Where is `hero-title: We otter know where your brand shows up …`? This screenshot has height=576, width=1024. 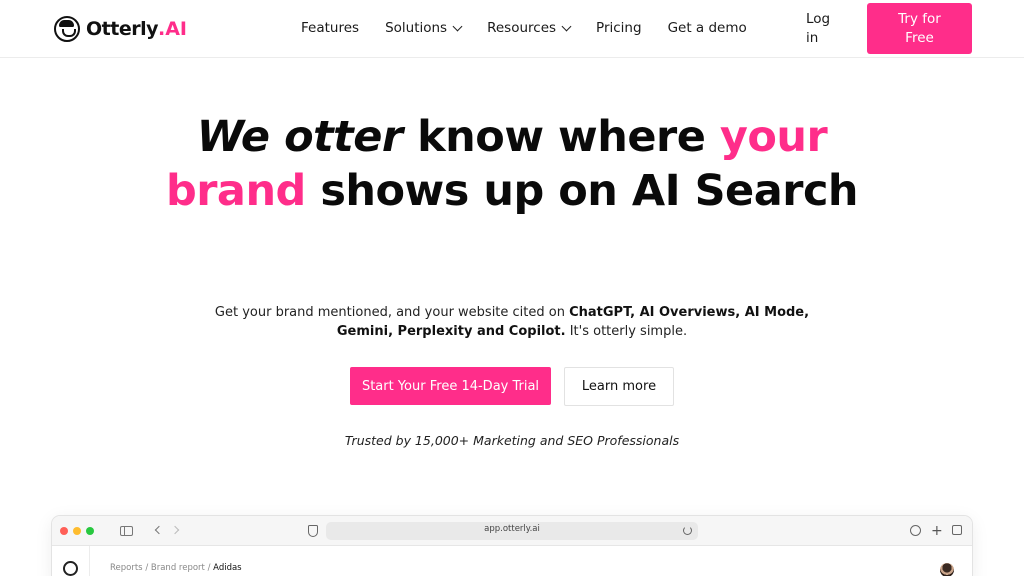 hero-title: We otter know where your brand shows up … is located at coordinates (512, 164).